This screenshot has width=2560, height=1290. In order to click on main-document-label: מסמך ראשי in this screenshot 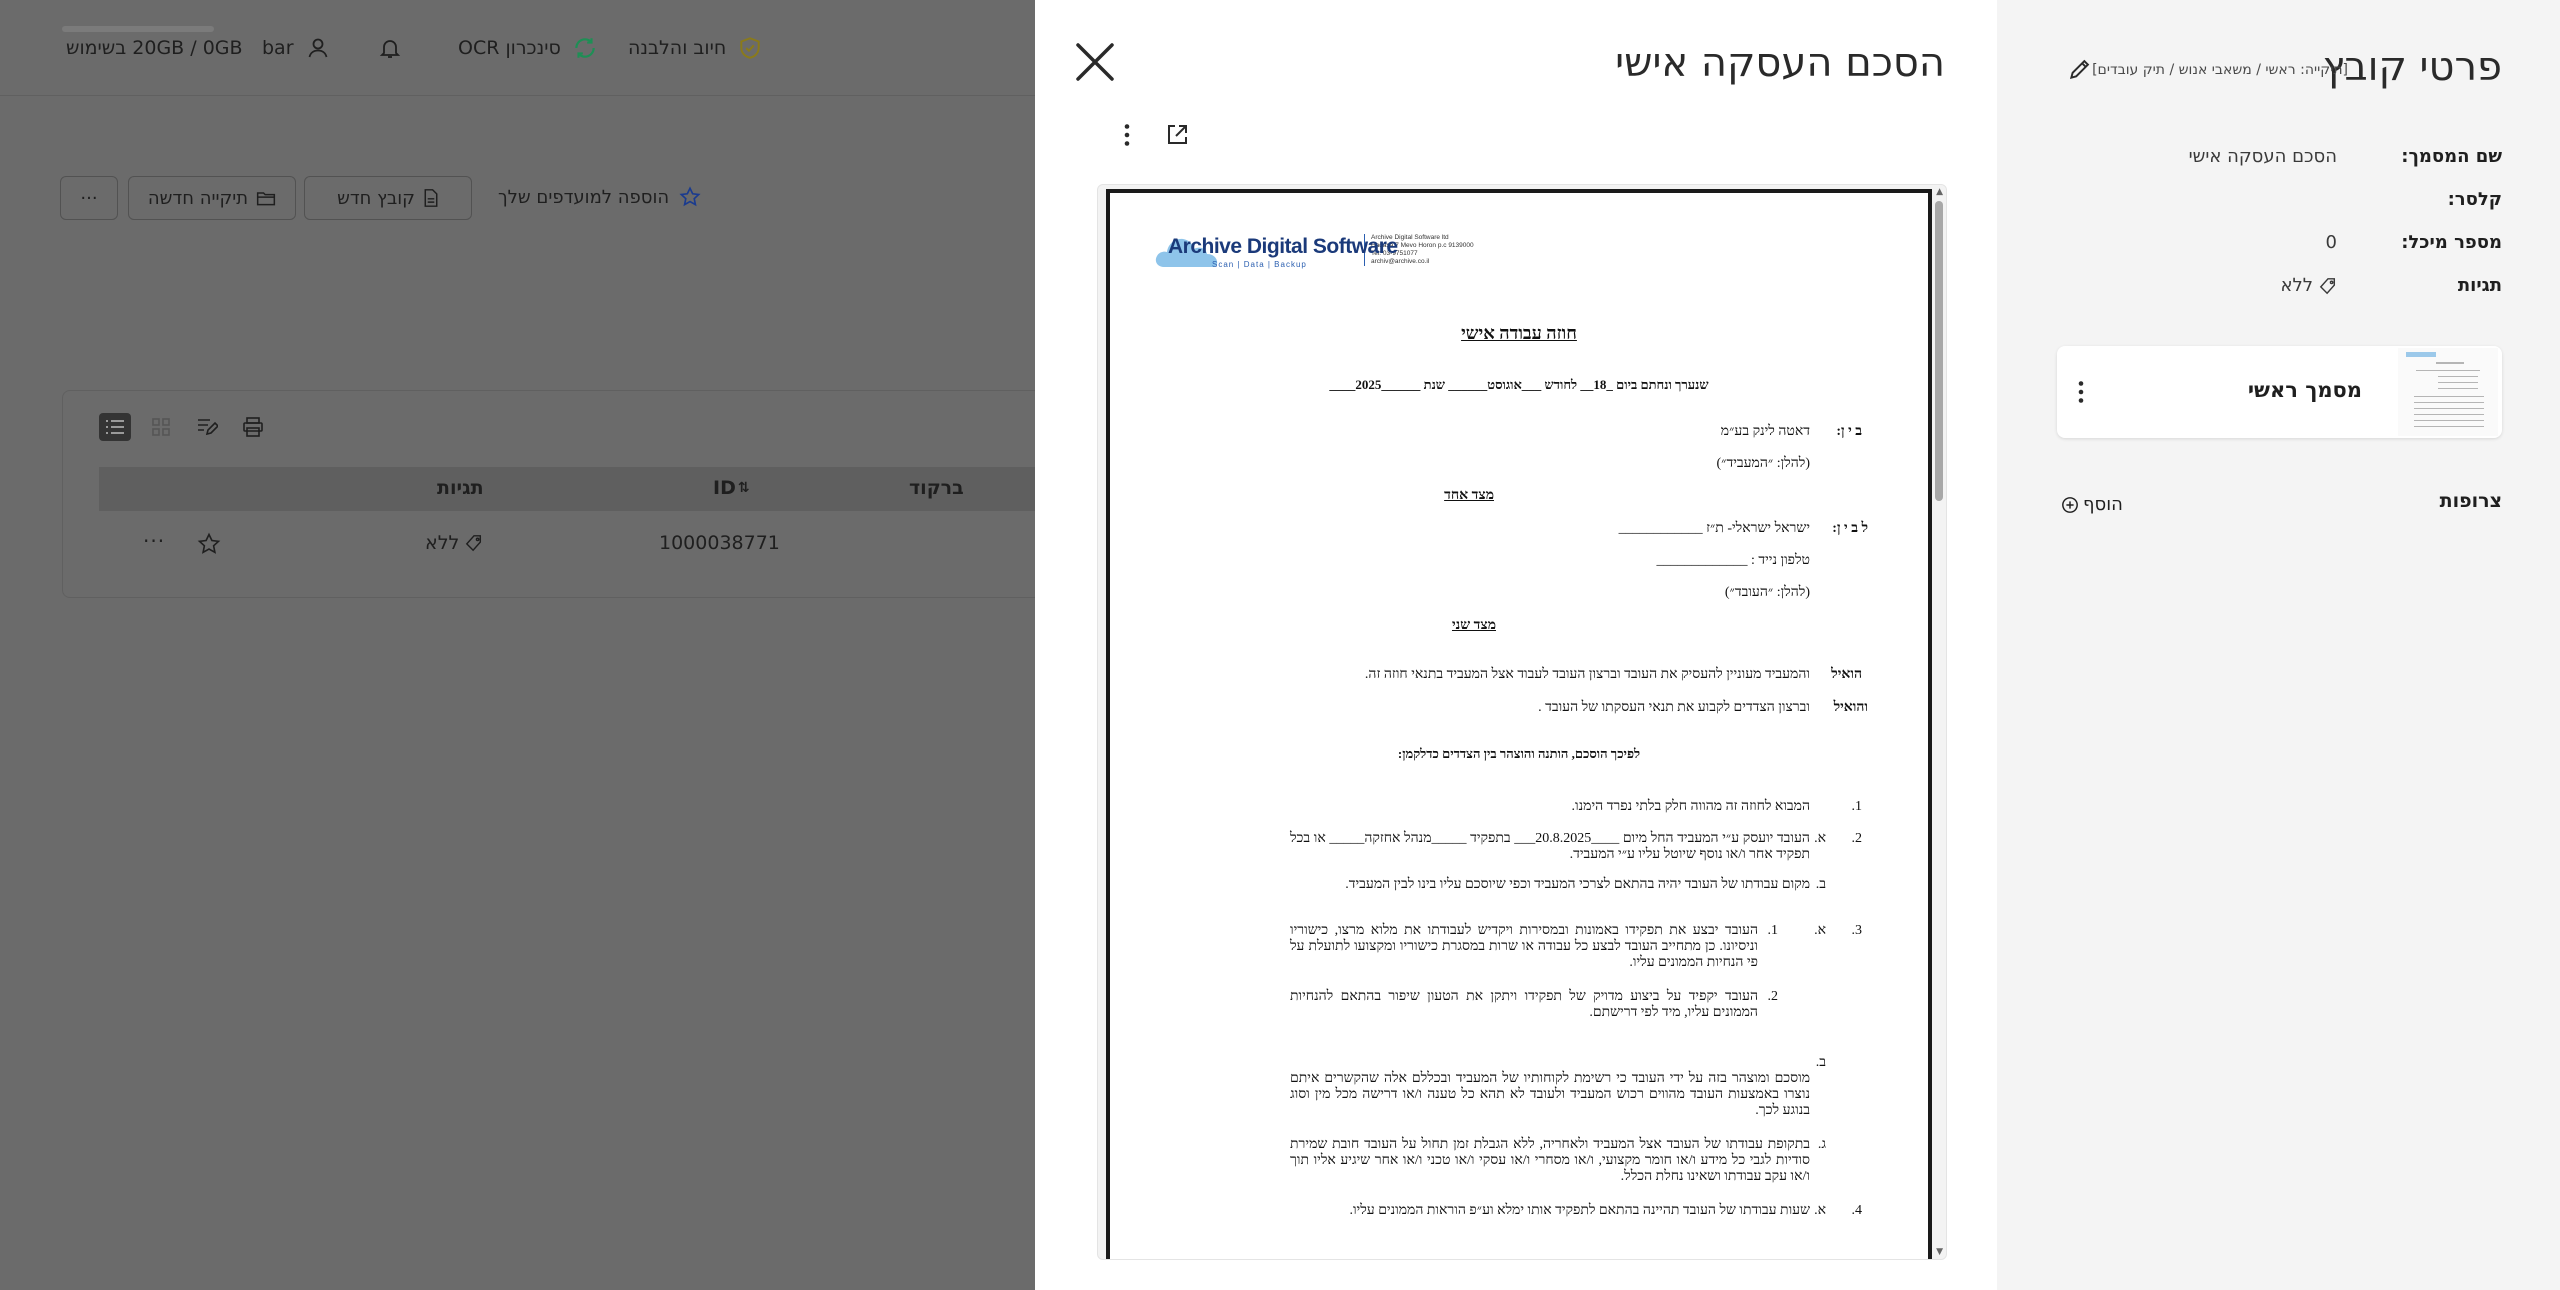, I will do `click(2304, 390)`.